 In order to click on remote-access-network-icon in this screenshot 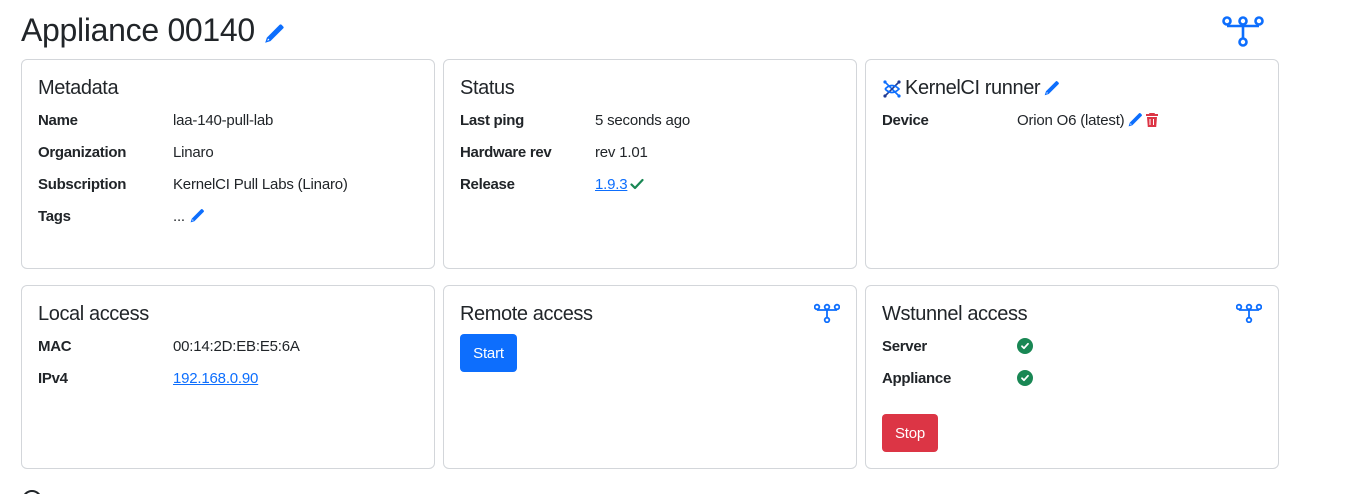, I will do `click(827, 315)`.